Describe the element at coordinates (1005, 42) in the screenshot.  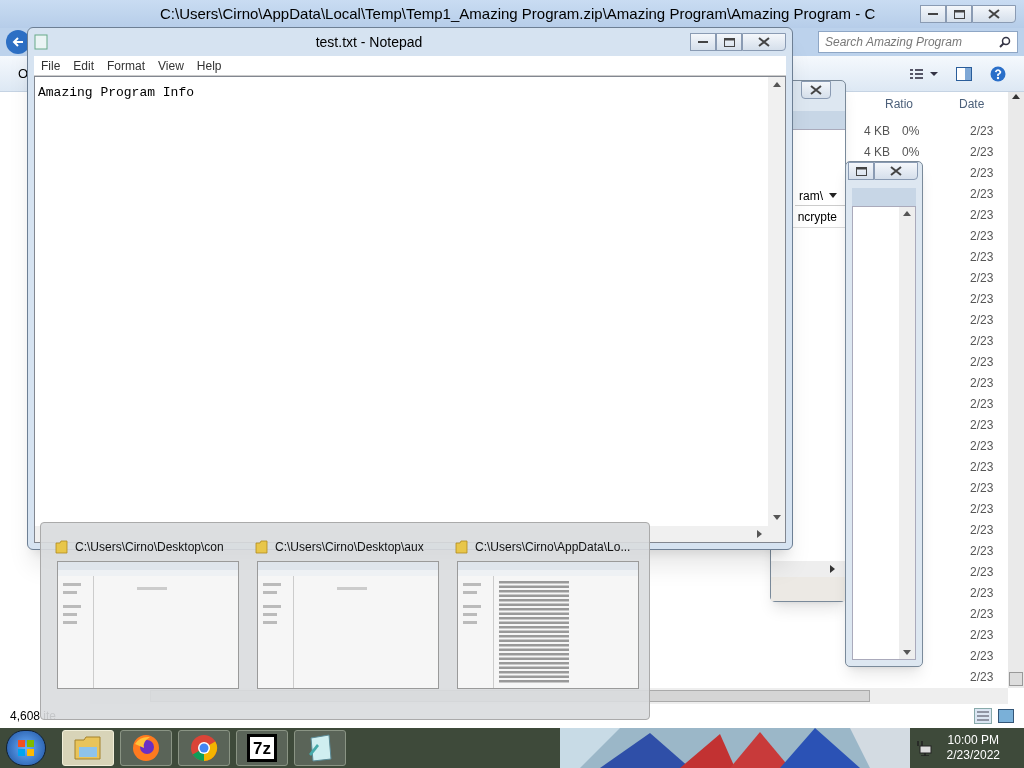
I see `search-icon` at that location.